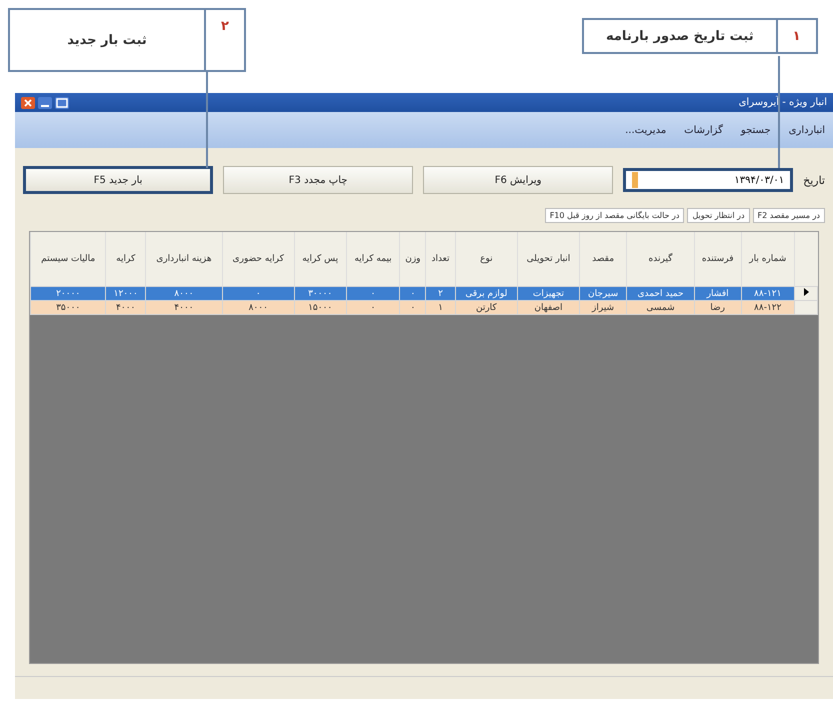 Image resolution: width=833 pixels, height=711 pixels. Describe the element at coordinates (603, 293) in the screenshot. I see `table-cell: سیرجان` at that location.